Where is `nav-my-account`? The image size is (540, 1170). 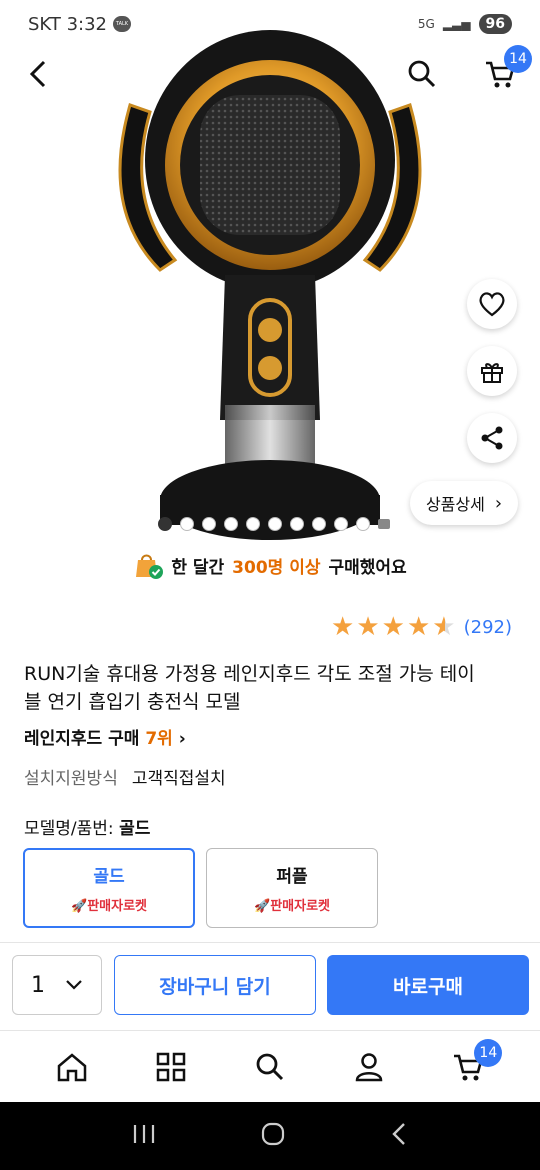 nav-my-account is located at coordinates (369, 1067).